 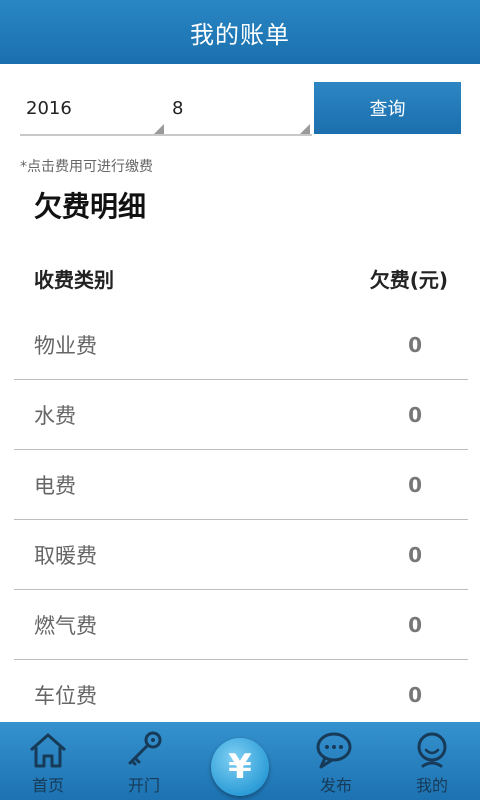 I want to click on tab-label: 首页, so click(x=47, y=785).